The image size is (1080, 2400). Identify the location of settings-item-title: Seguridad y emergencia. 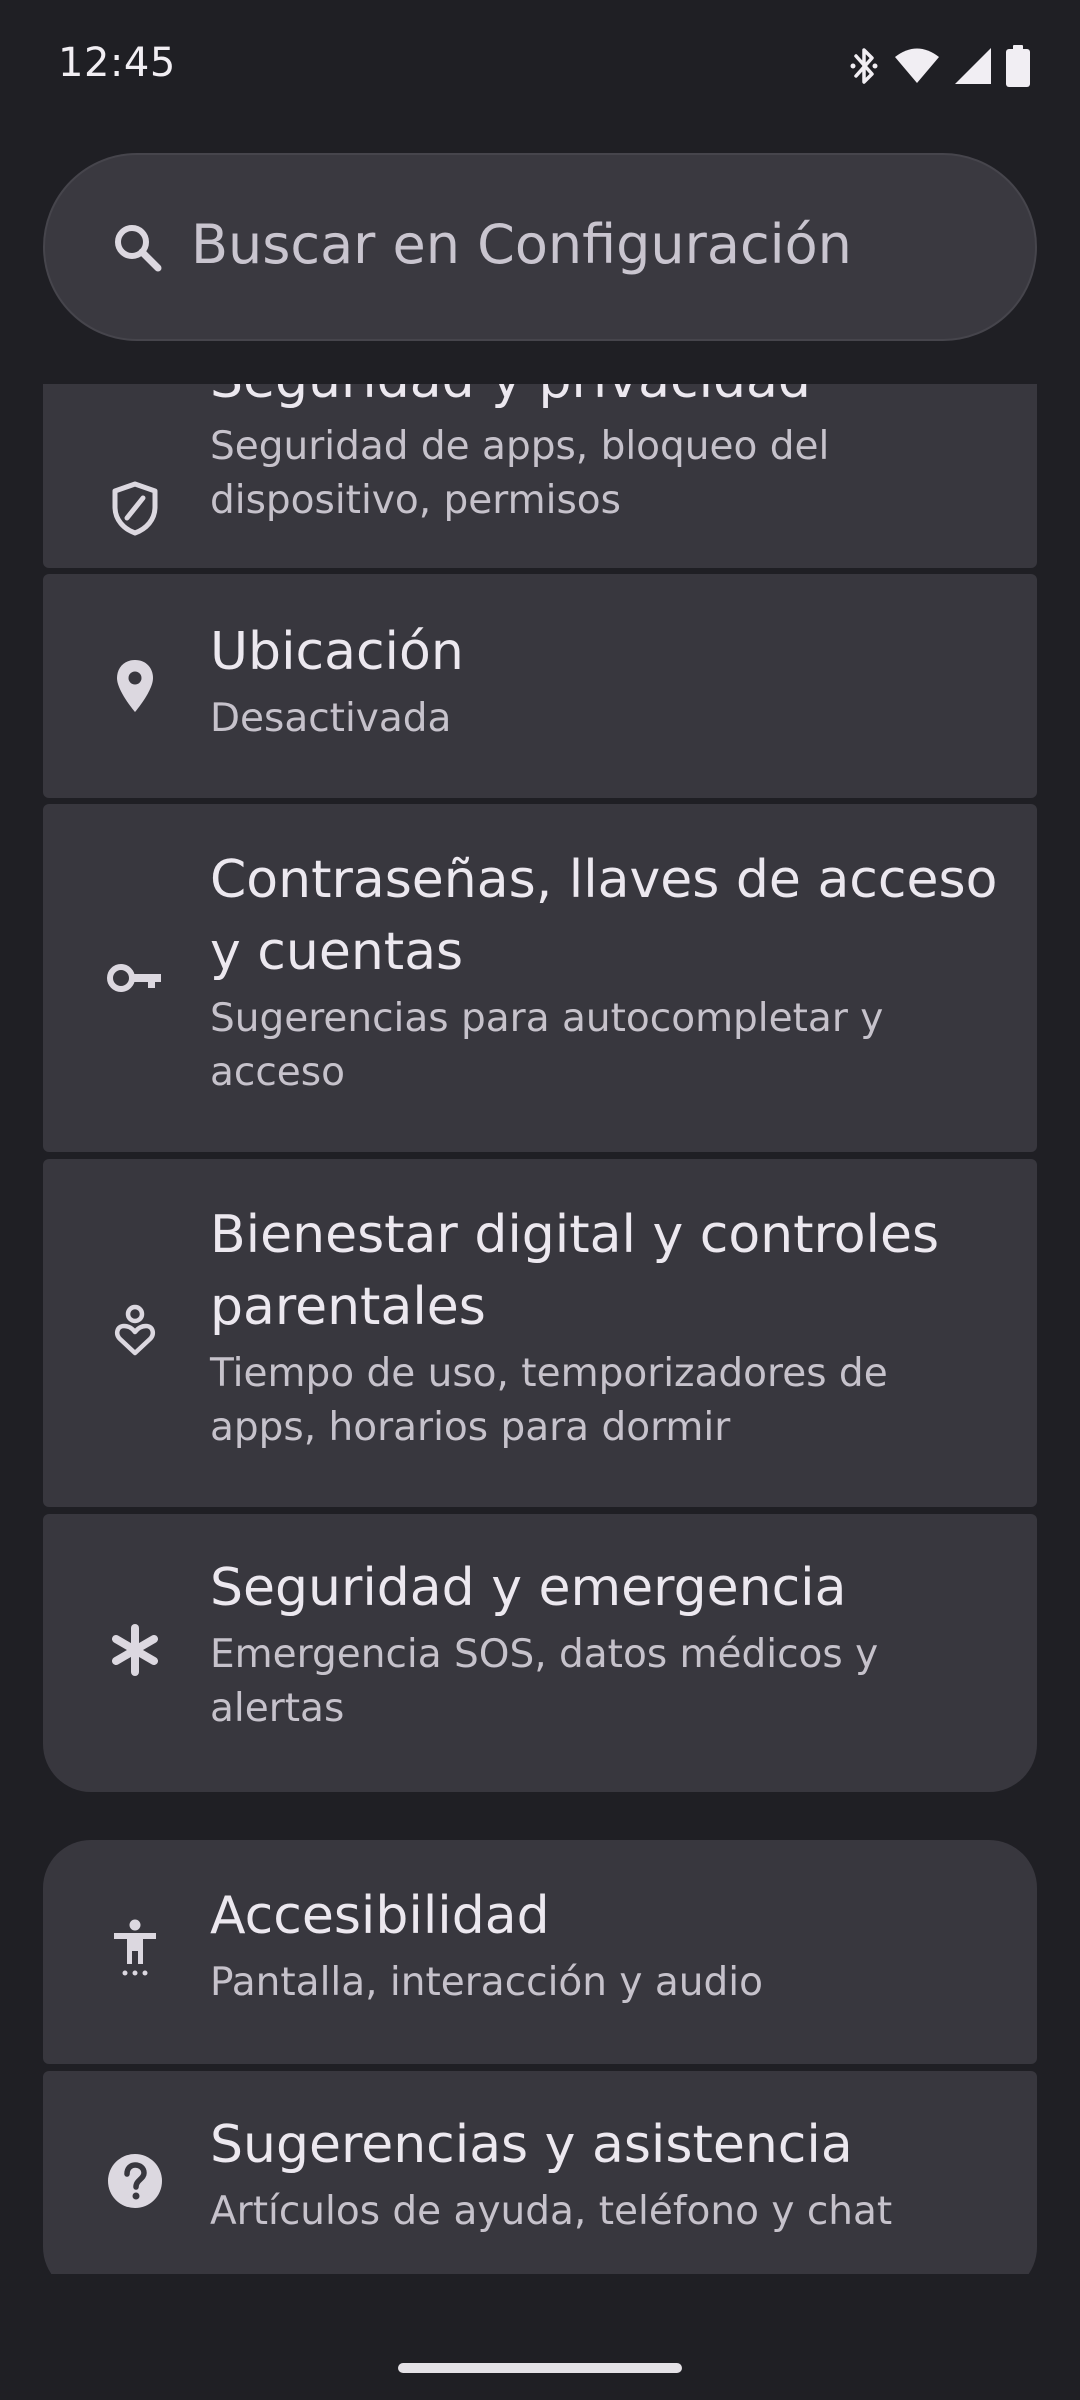
(528, 1588).